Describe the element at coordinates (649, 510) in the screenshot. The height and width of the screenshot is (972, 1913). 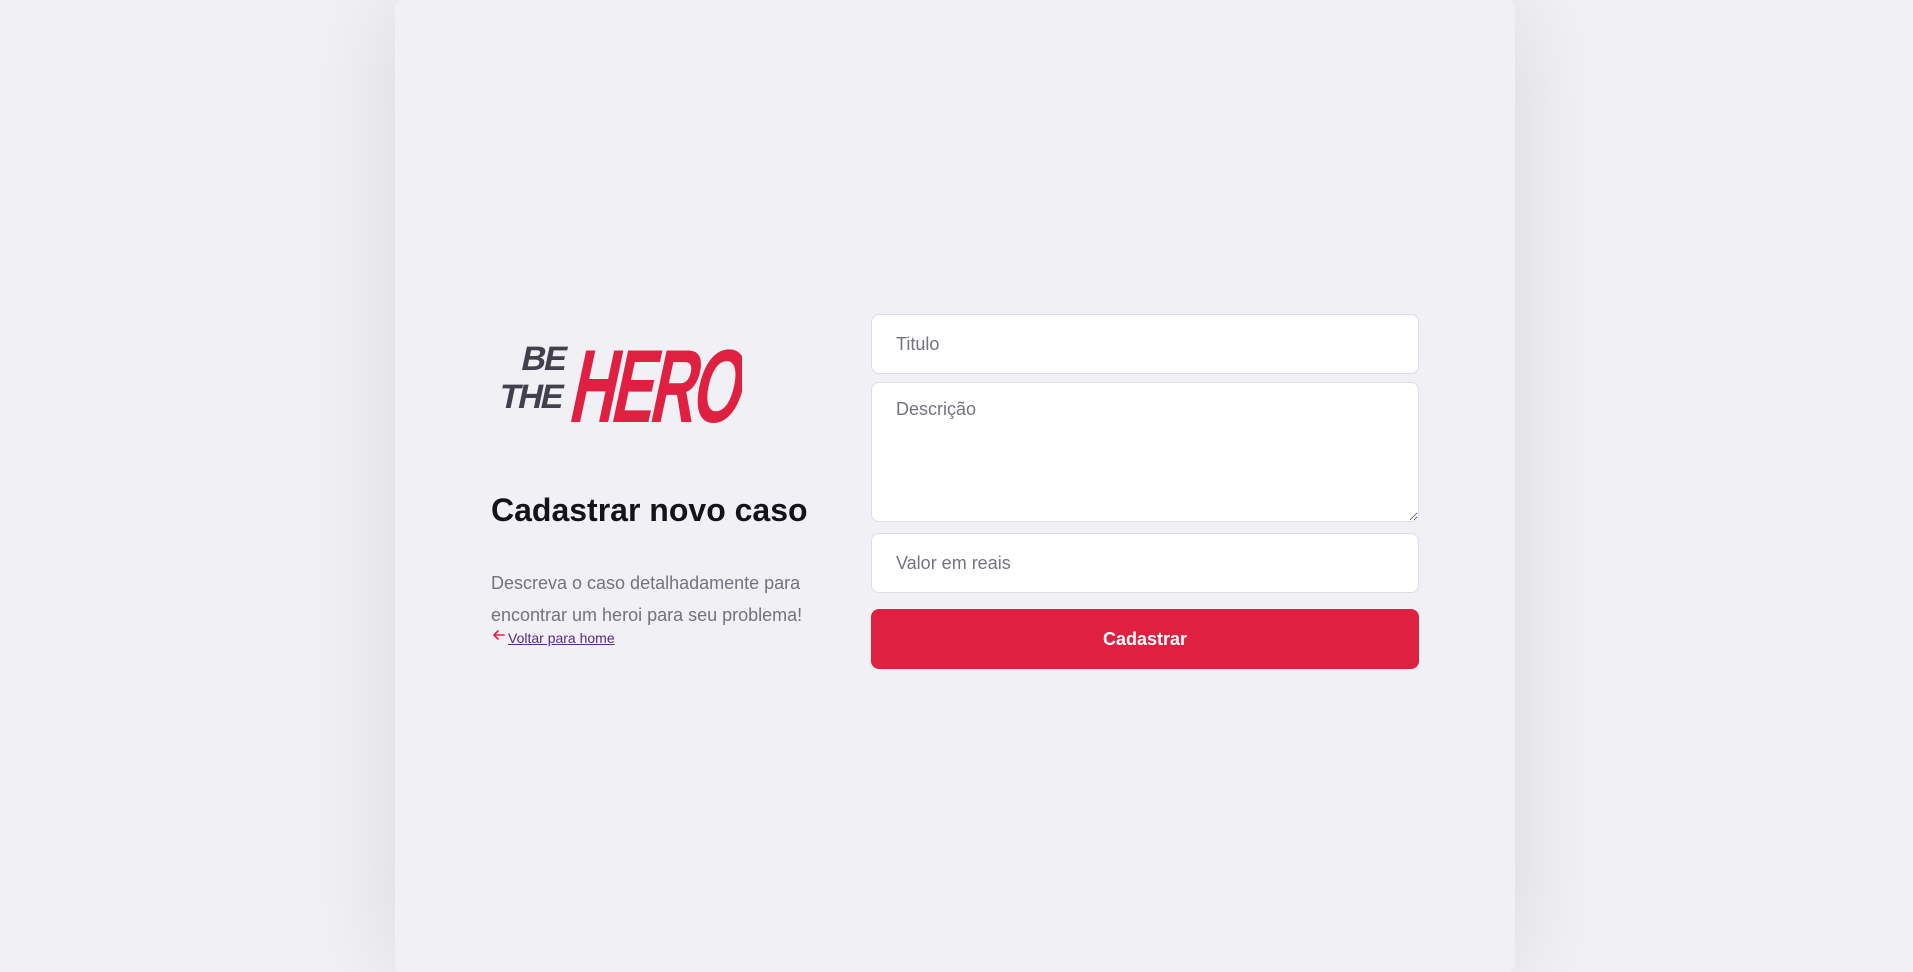
I see `page-title: Cadastrar novo caso` at that location.